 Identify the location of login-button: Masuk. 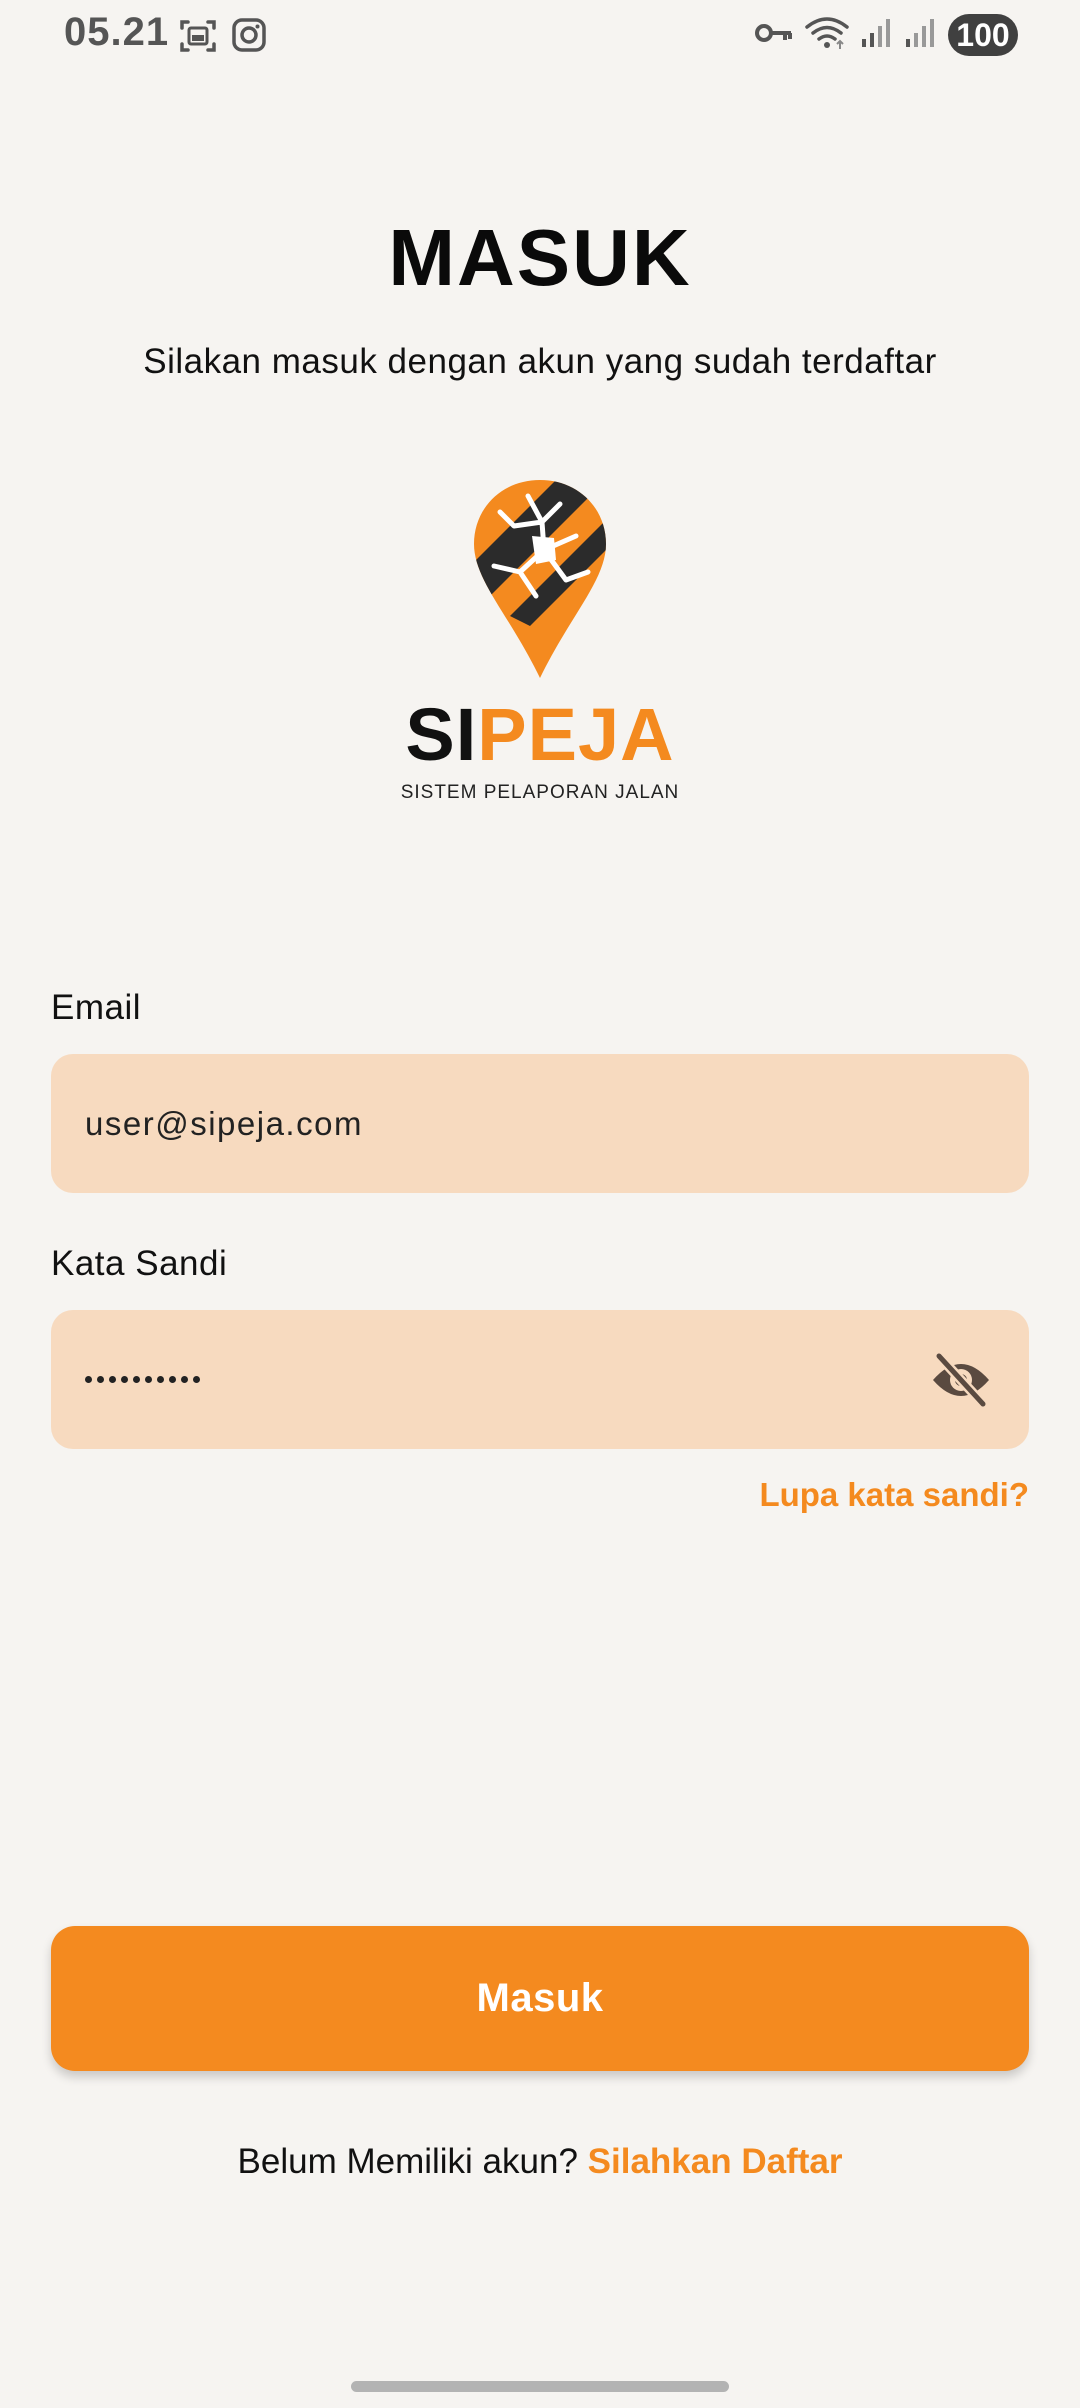
(540, 1998).